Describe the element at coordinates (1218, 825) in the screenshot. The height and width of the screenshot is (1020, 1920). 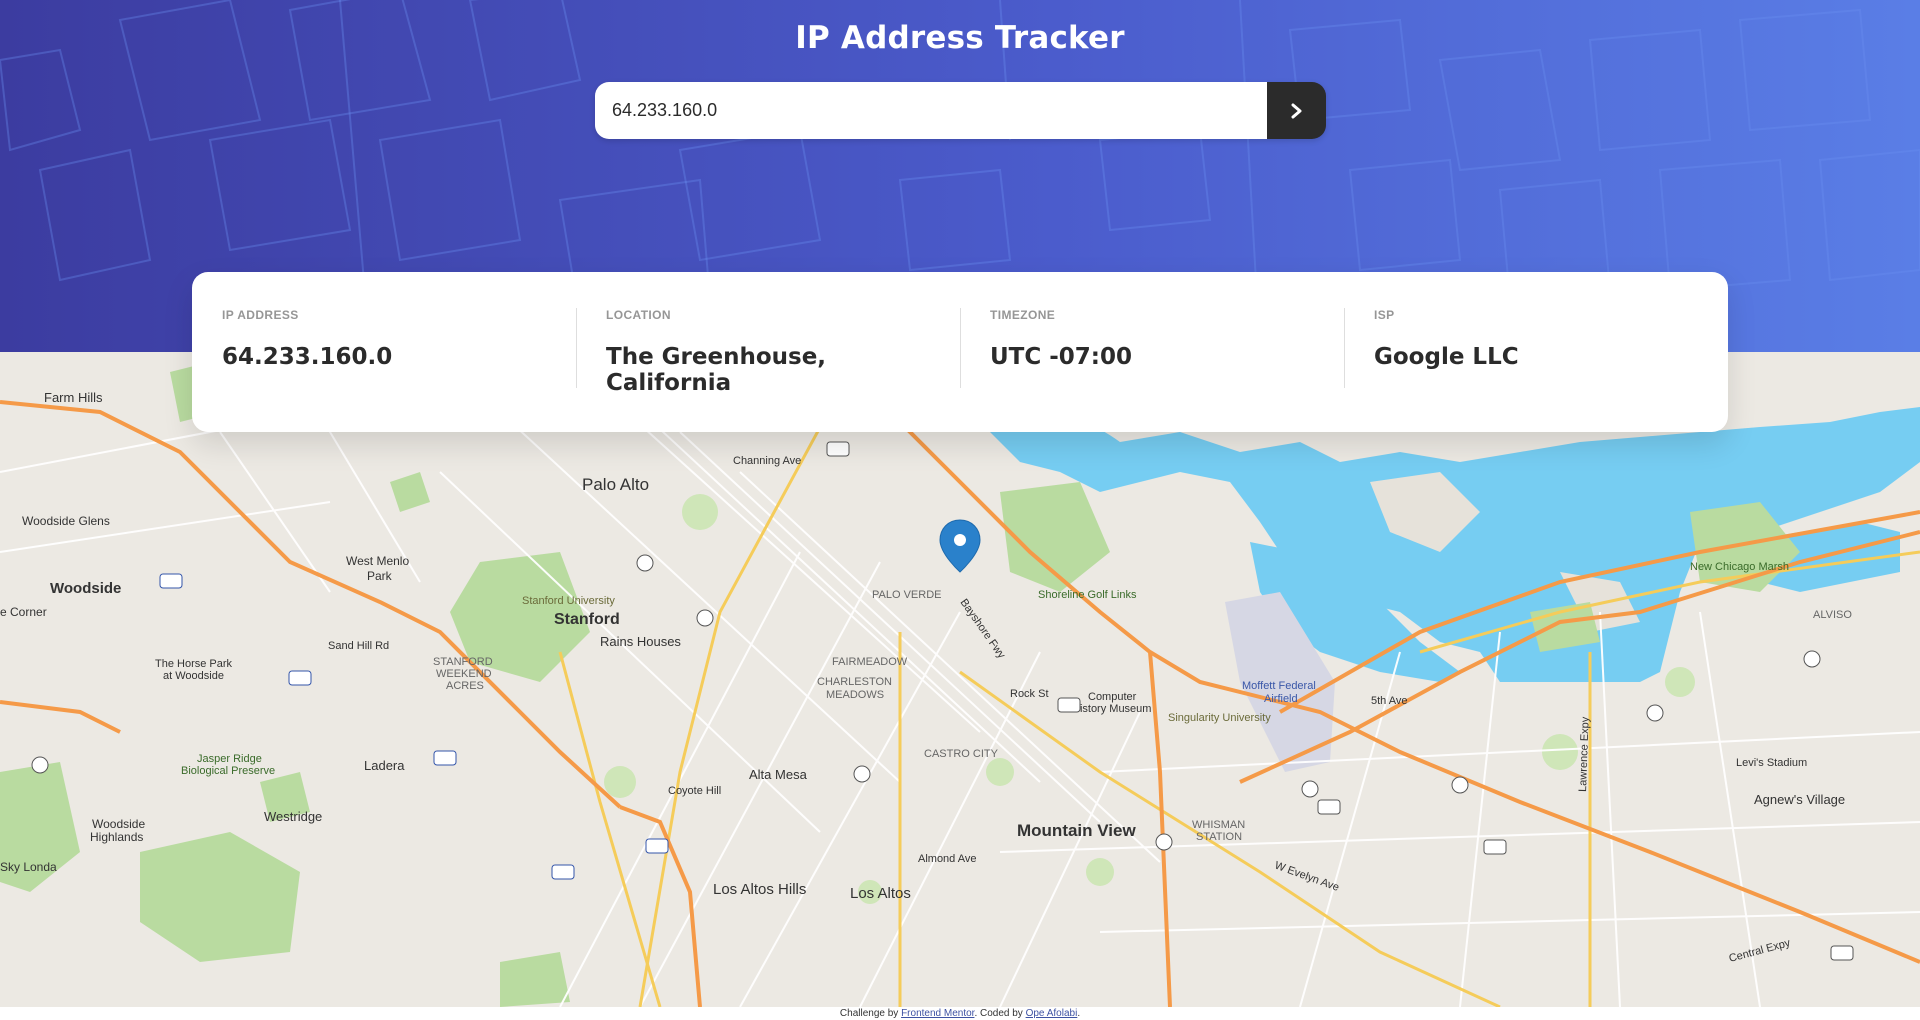
I see `map-label: WHISMAN` at that location.